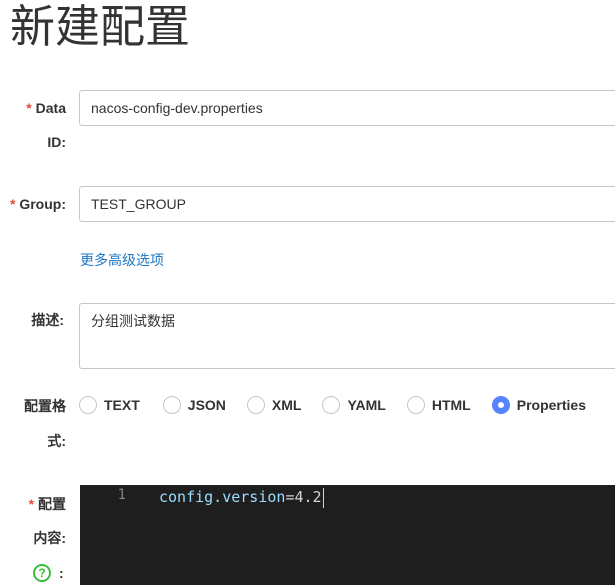 The image size is (615, 585). What do you see at coordinates (110, 535) in the screenshot?
I see `line-number-gutter: 1` at bounding box center [110, 535].